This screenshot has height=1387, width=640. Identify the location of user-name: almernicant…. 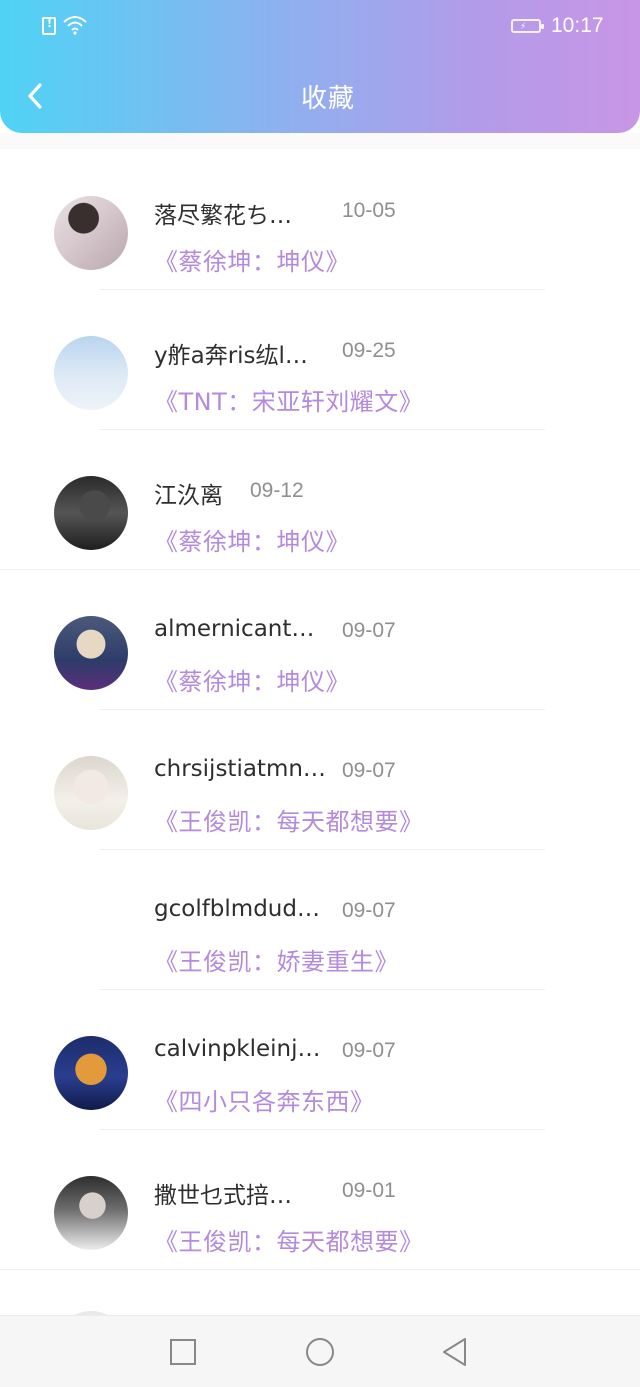
(234, 629).